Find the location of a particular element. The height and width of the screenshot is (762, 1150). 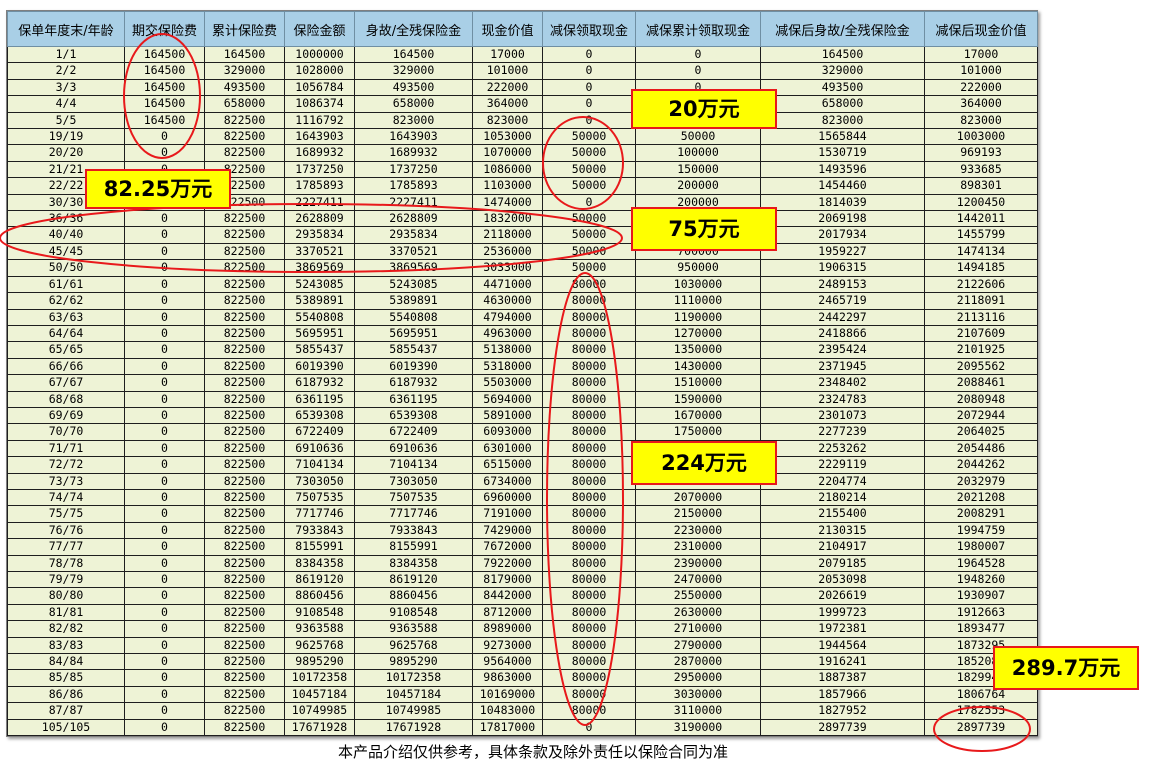

table-cell: 1689932 is located at coordinates (319, 153).